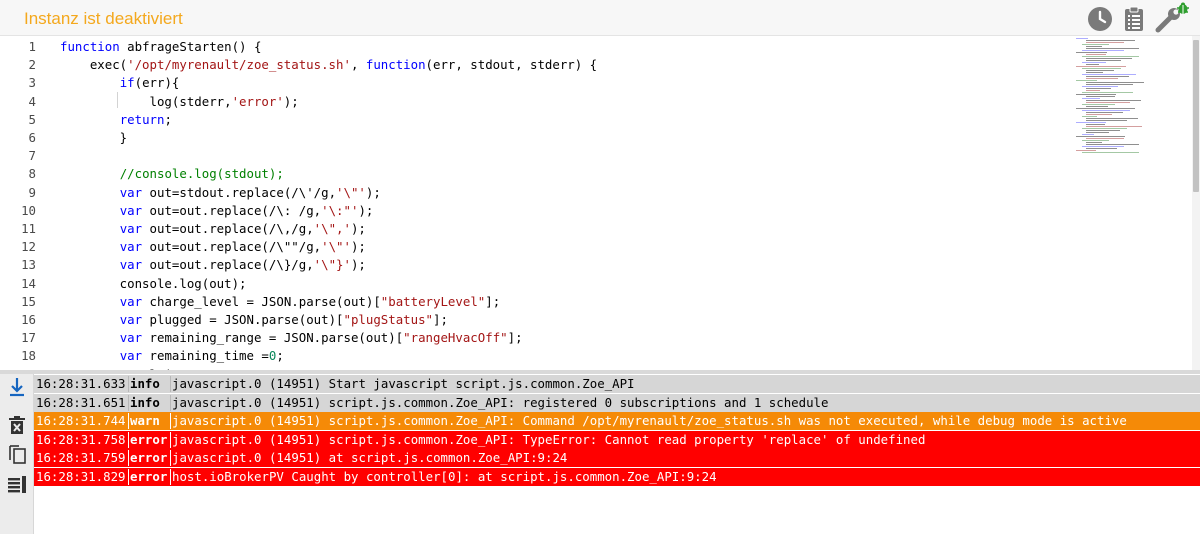 Image resolution: width=1200 pixels, height=534 pixels. I want to click on instance-status-text: Instanz ist deaktiviert, so click(103, 18).